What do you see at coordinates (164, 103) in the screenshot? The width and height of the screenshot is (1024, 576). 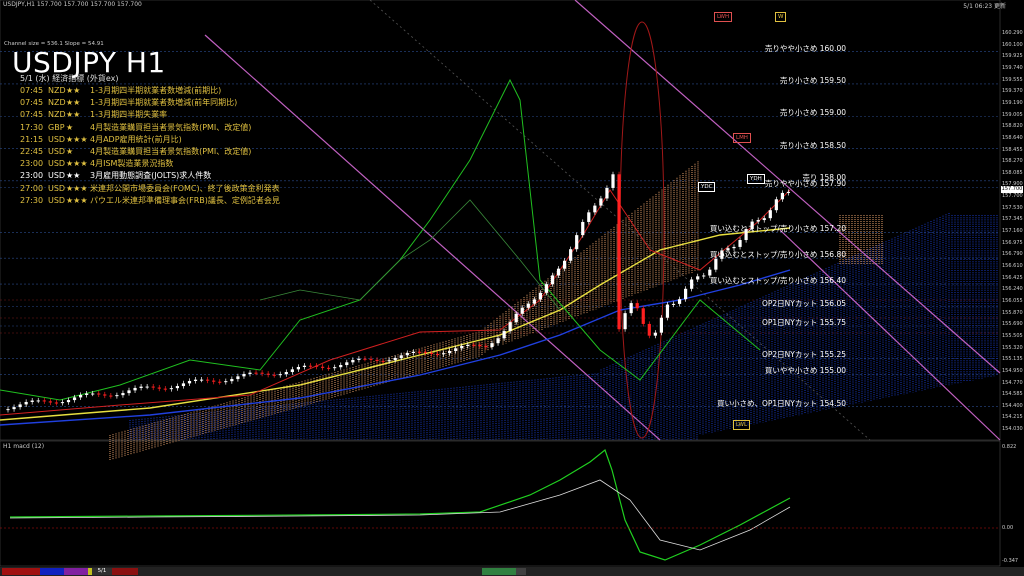 I see `event-name: 1-3月期四半期就業者数増減(前年同期比)` at bounding box center [164, 103].